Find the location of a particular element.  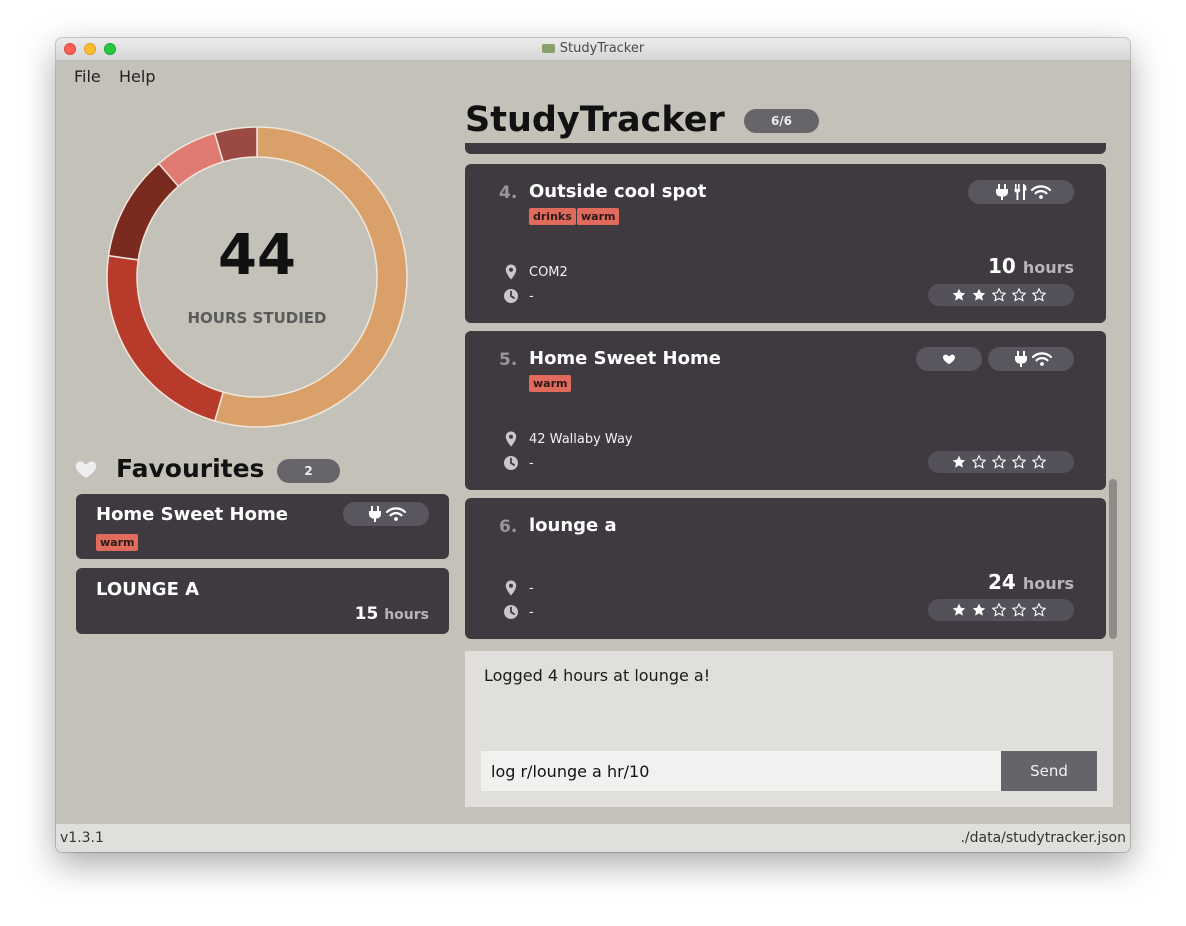

favourite-pill is located at coordinates (949, 359).